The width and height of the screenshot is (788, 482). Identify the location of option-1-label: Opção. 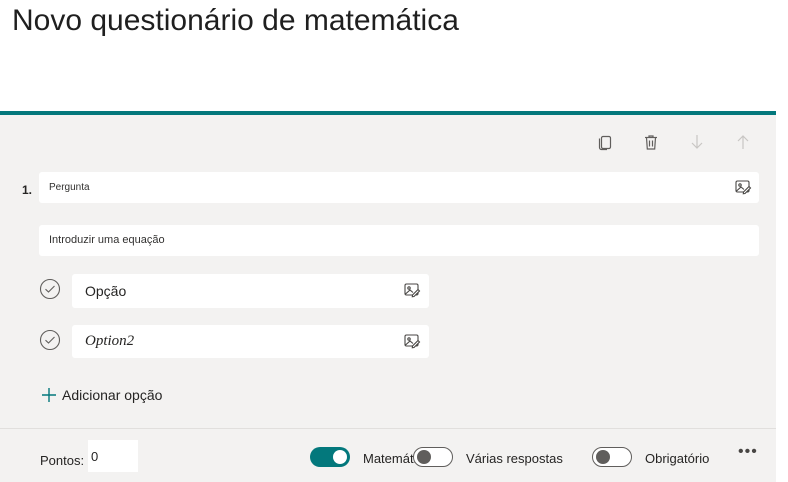
(106, 291).